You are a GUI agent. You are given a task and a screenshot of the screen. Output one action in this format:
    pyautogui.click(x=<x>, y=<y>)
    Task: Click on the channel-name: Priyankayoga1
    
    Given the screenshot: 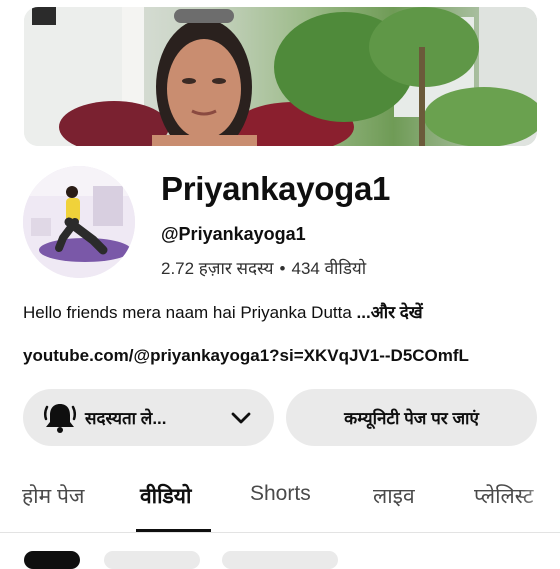 What is the action you would take?
    pyautogui.click(x=276, y=188)
    